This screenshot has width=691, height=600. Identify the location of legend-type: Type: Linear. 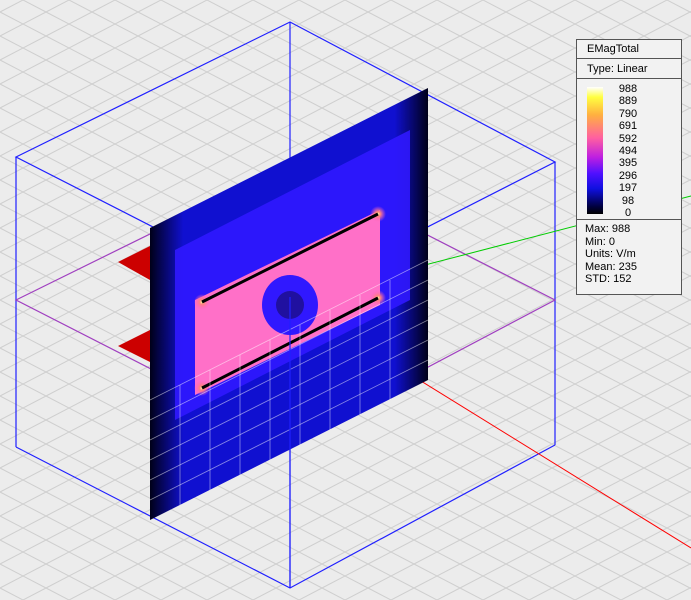
(629, 69).